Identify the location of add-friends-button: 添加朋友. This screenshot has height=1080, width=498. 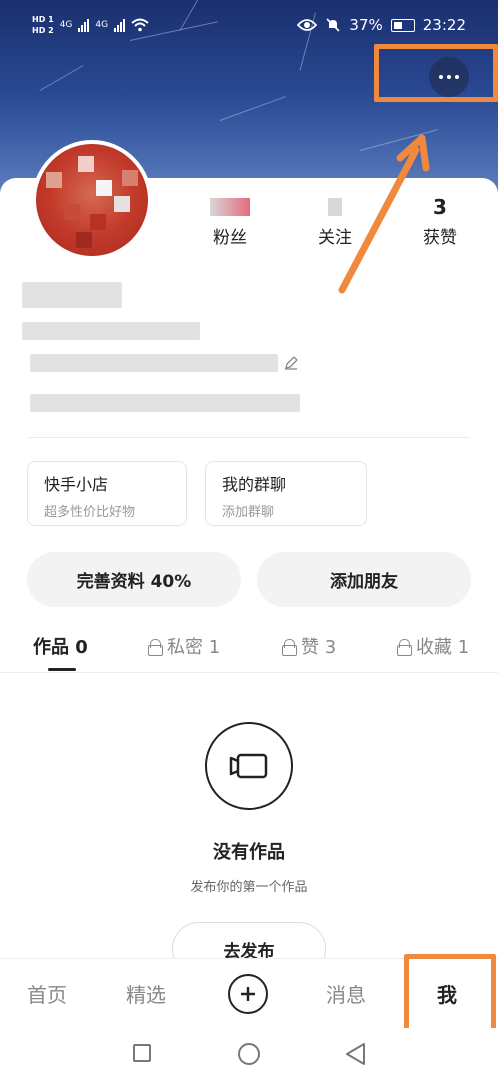
(364, 579).